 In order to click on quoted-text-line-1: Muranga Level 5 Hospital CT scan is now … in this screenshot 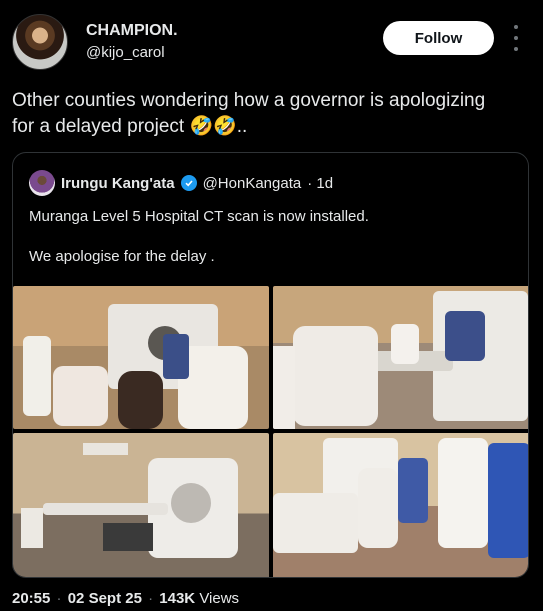, I will do `click(199, 216)`.